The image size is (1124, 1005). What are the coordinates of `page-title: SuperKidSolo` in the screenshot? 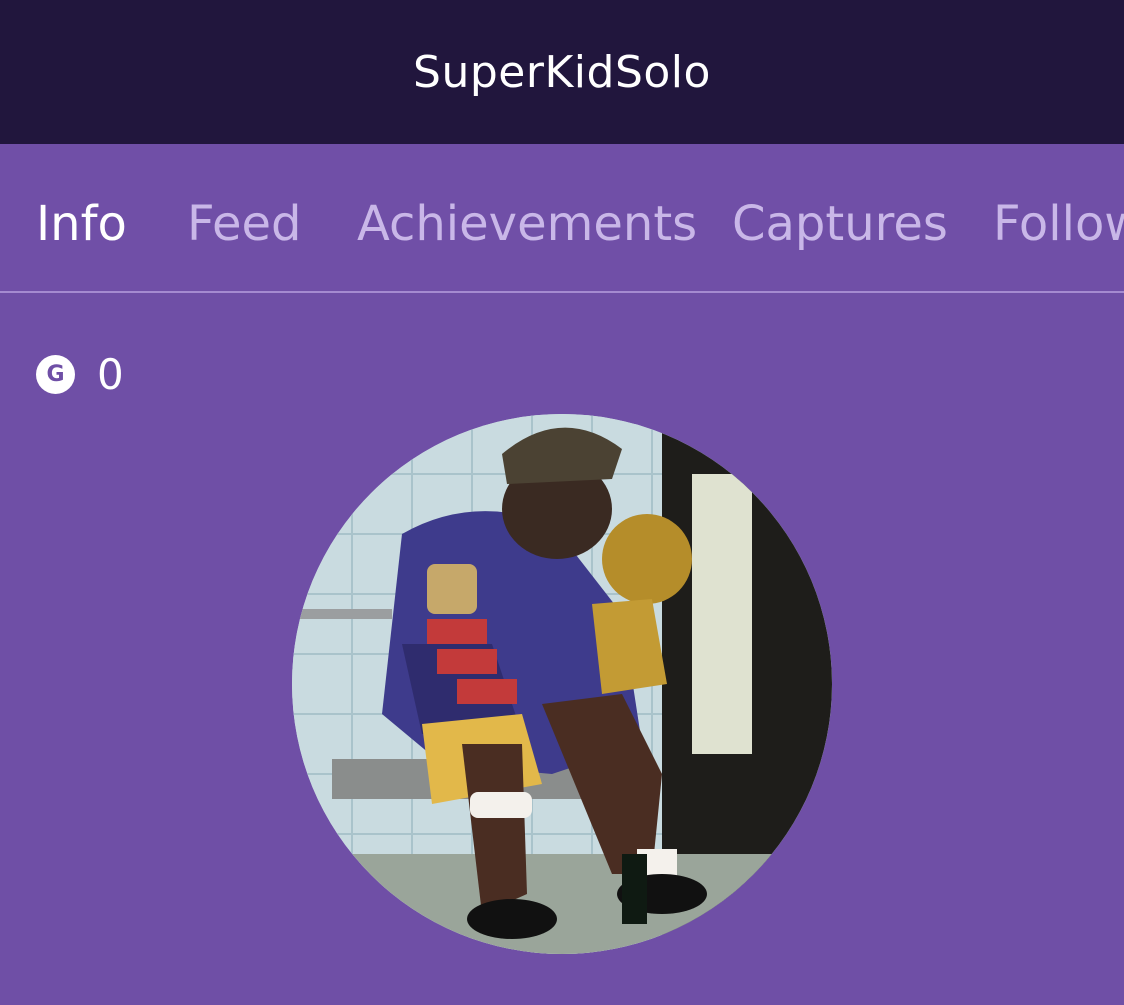 It's located at (562, 72).